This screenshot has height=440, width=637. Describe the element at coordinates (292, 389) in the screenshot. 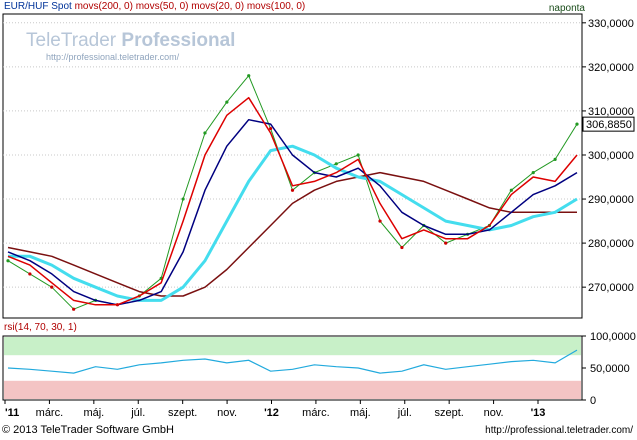

I see `rsi-oversold-band` at that location.